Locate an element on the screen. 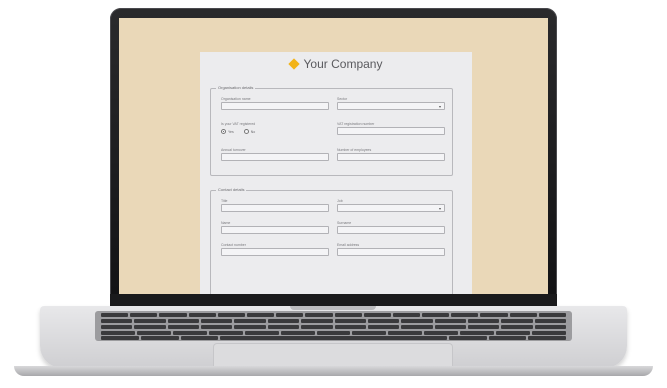  vat-number-field: VAT registration number is located at coordinates (391, 128).